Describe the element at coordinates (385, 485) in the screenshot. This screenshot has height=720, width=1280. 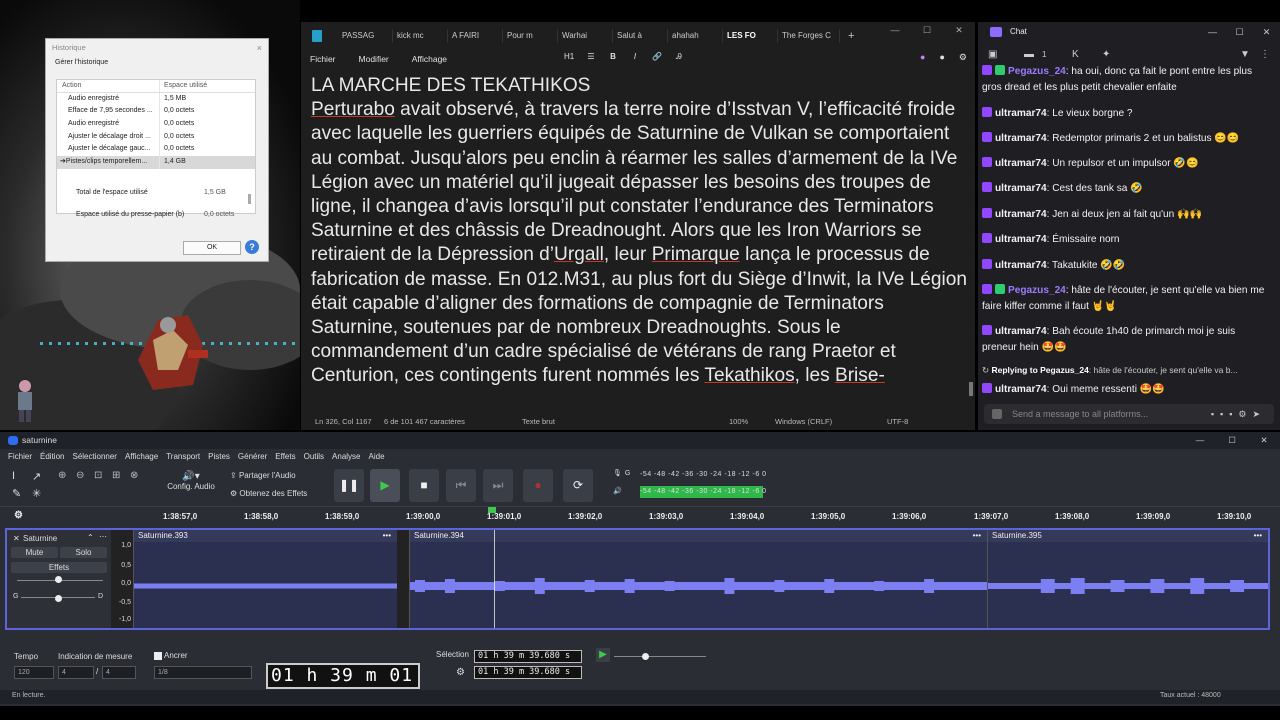
I see `play-button: ▶` at that location.